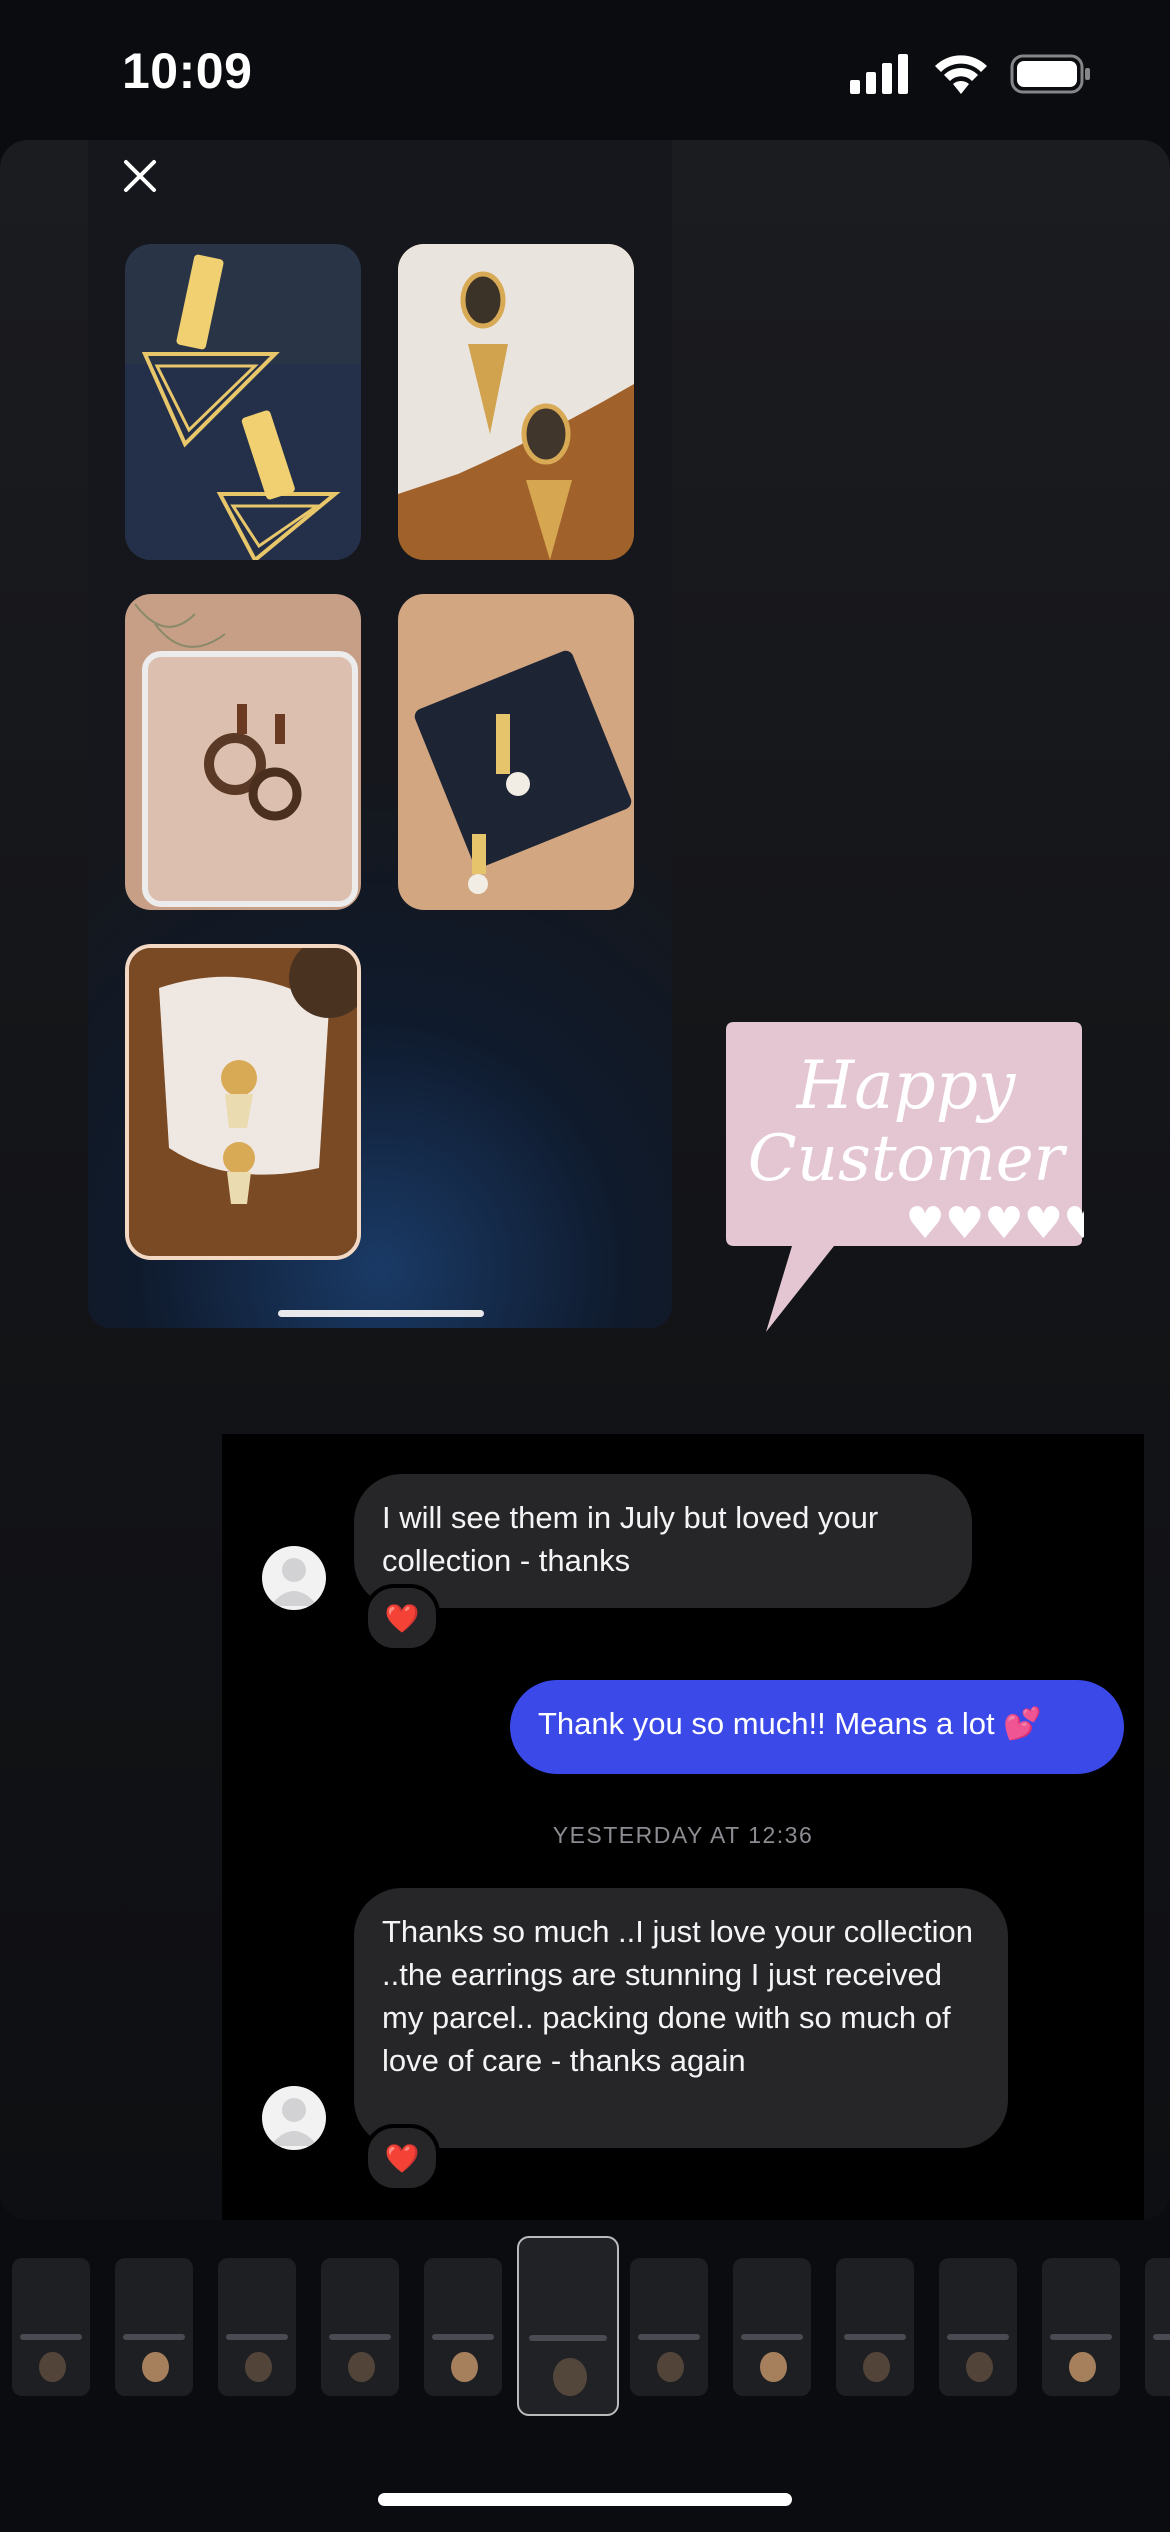  What do you see at coordinates (243, 1102) in the screenshot?
I see `product-photo-jhumka-earrings` at bounding box center [243, 1102].